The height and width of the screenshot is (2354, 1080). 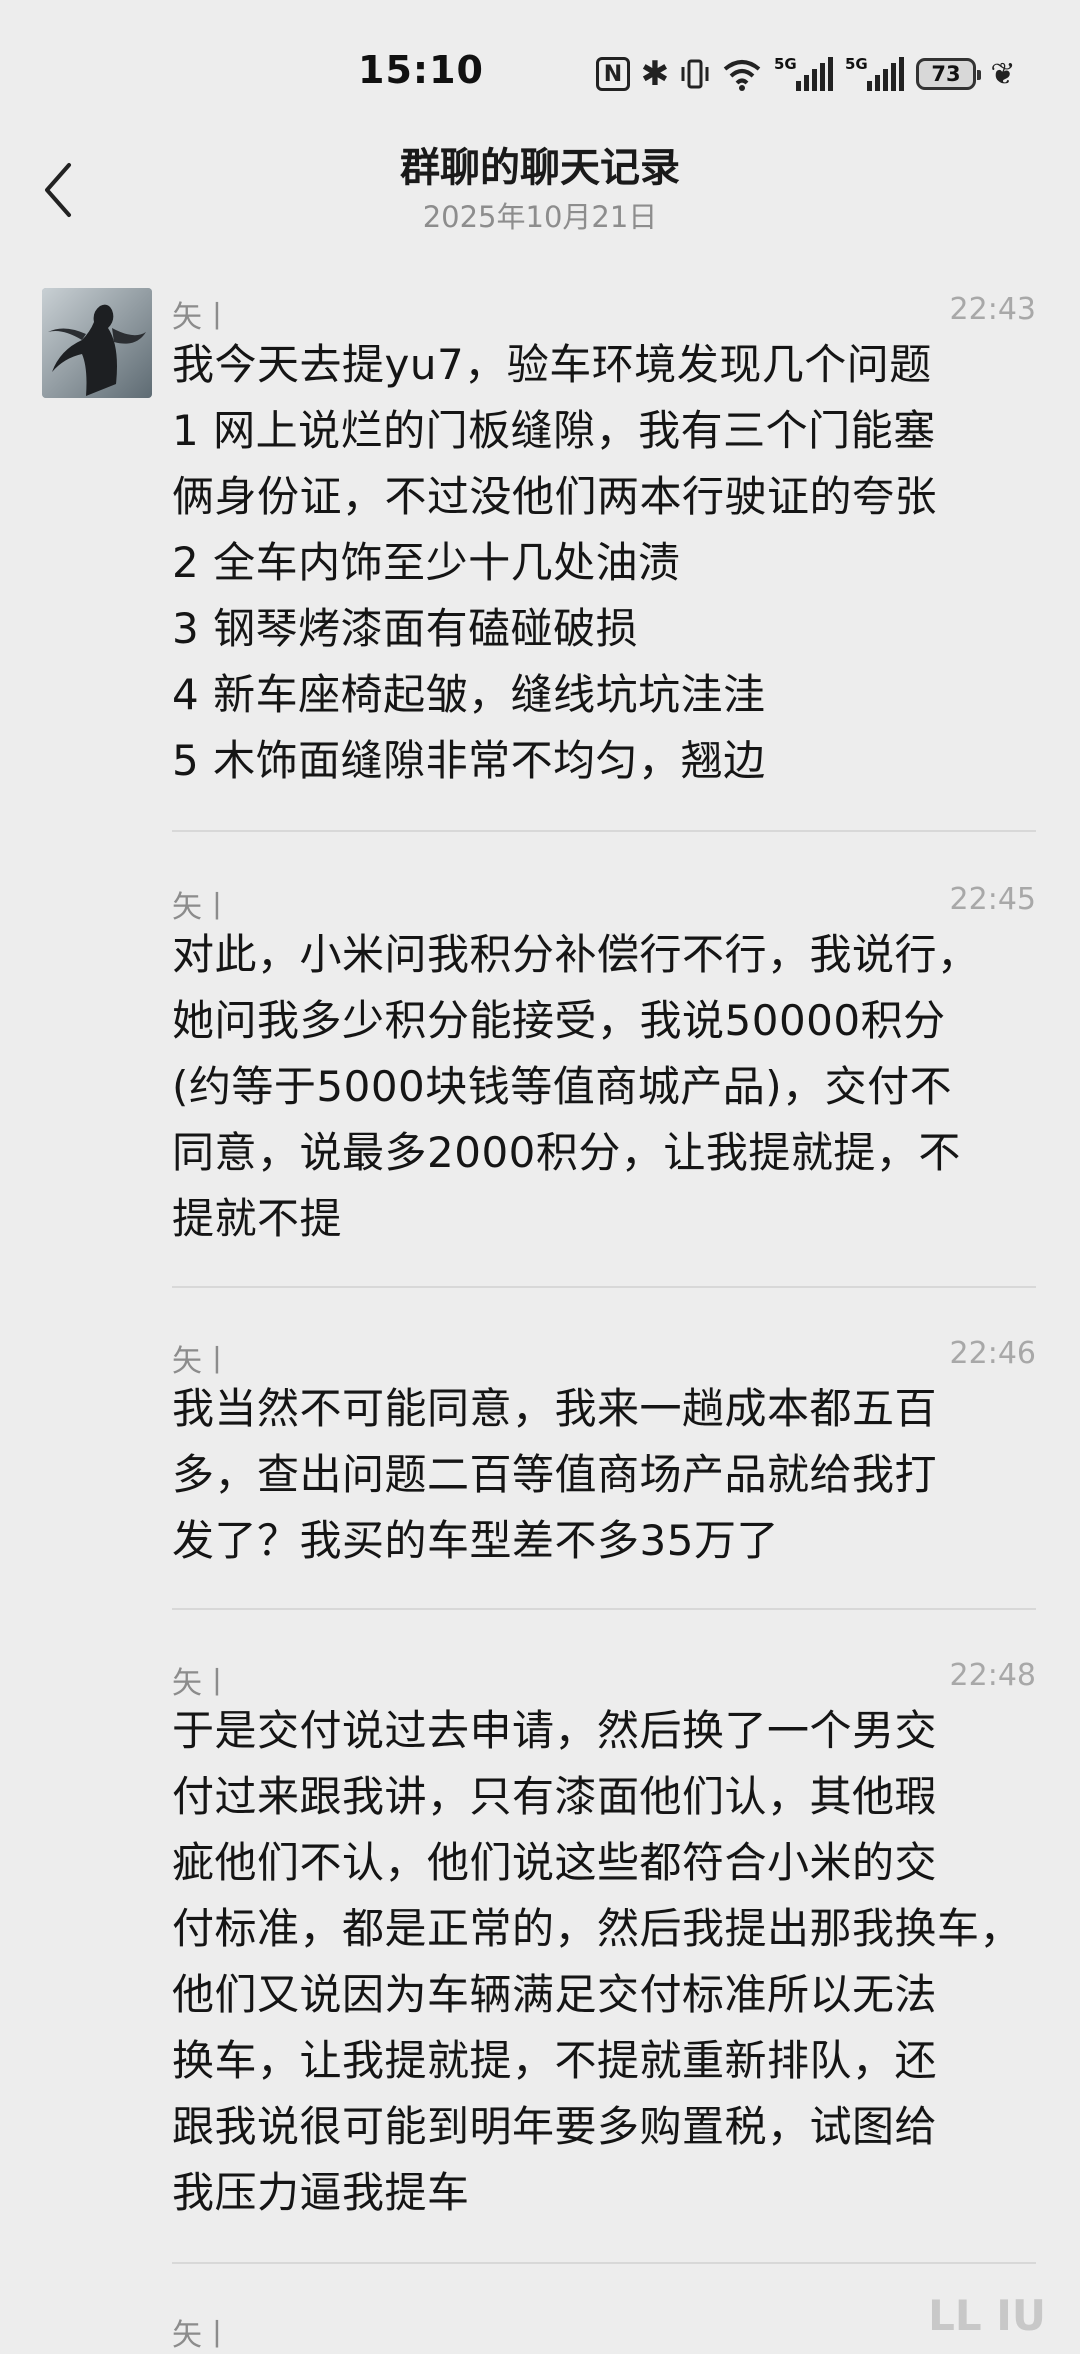 I want to click on watermark: LL IU, so click(x=987, y=2315).